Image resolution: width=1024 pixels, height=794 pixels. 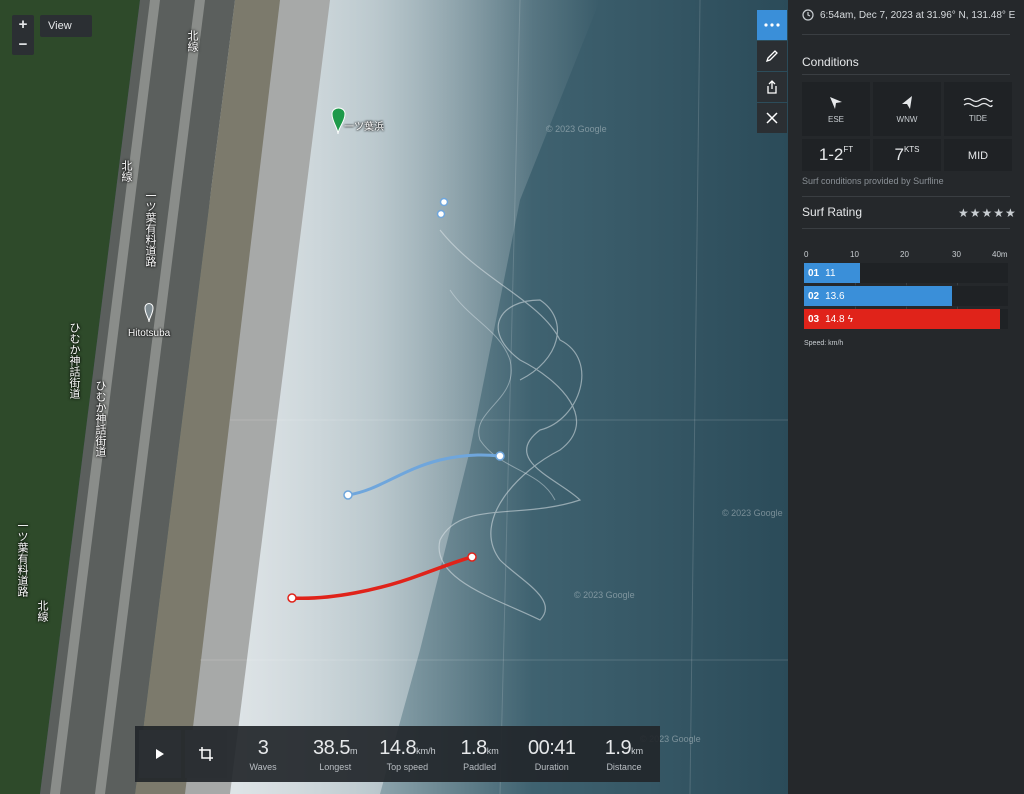 I want to click on conditions-title: Conditions, so click(x=830, y=62).